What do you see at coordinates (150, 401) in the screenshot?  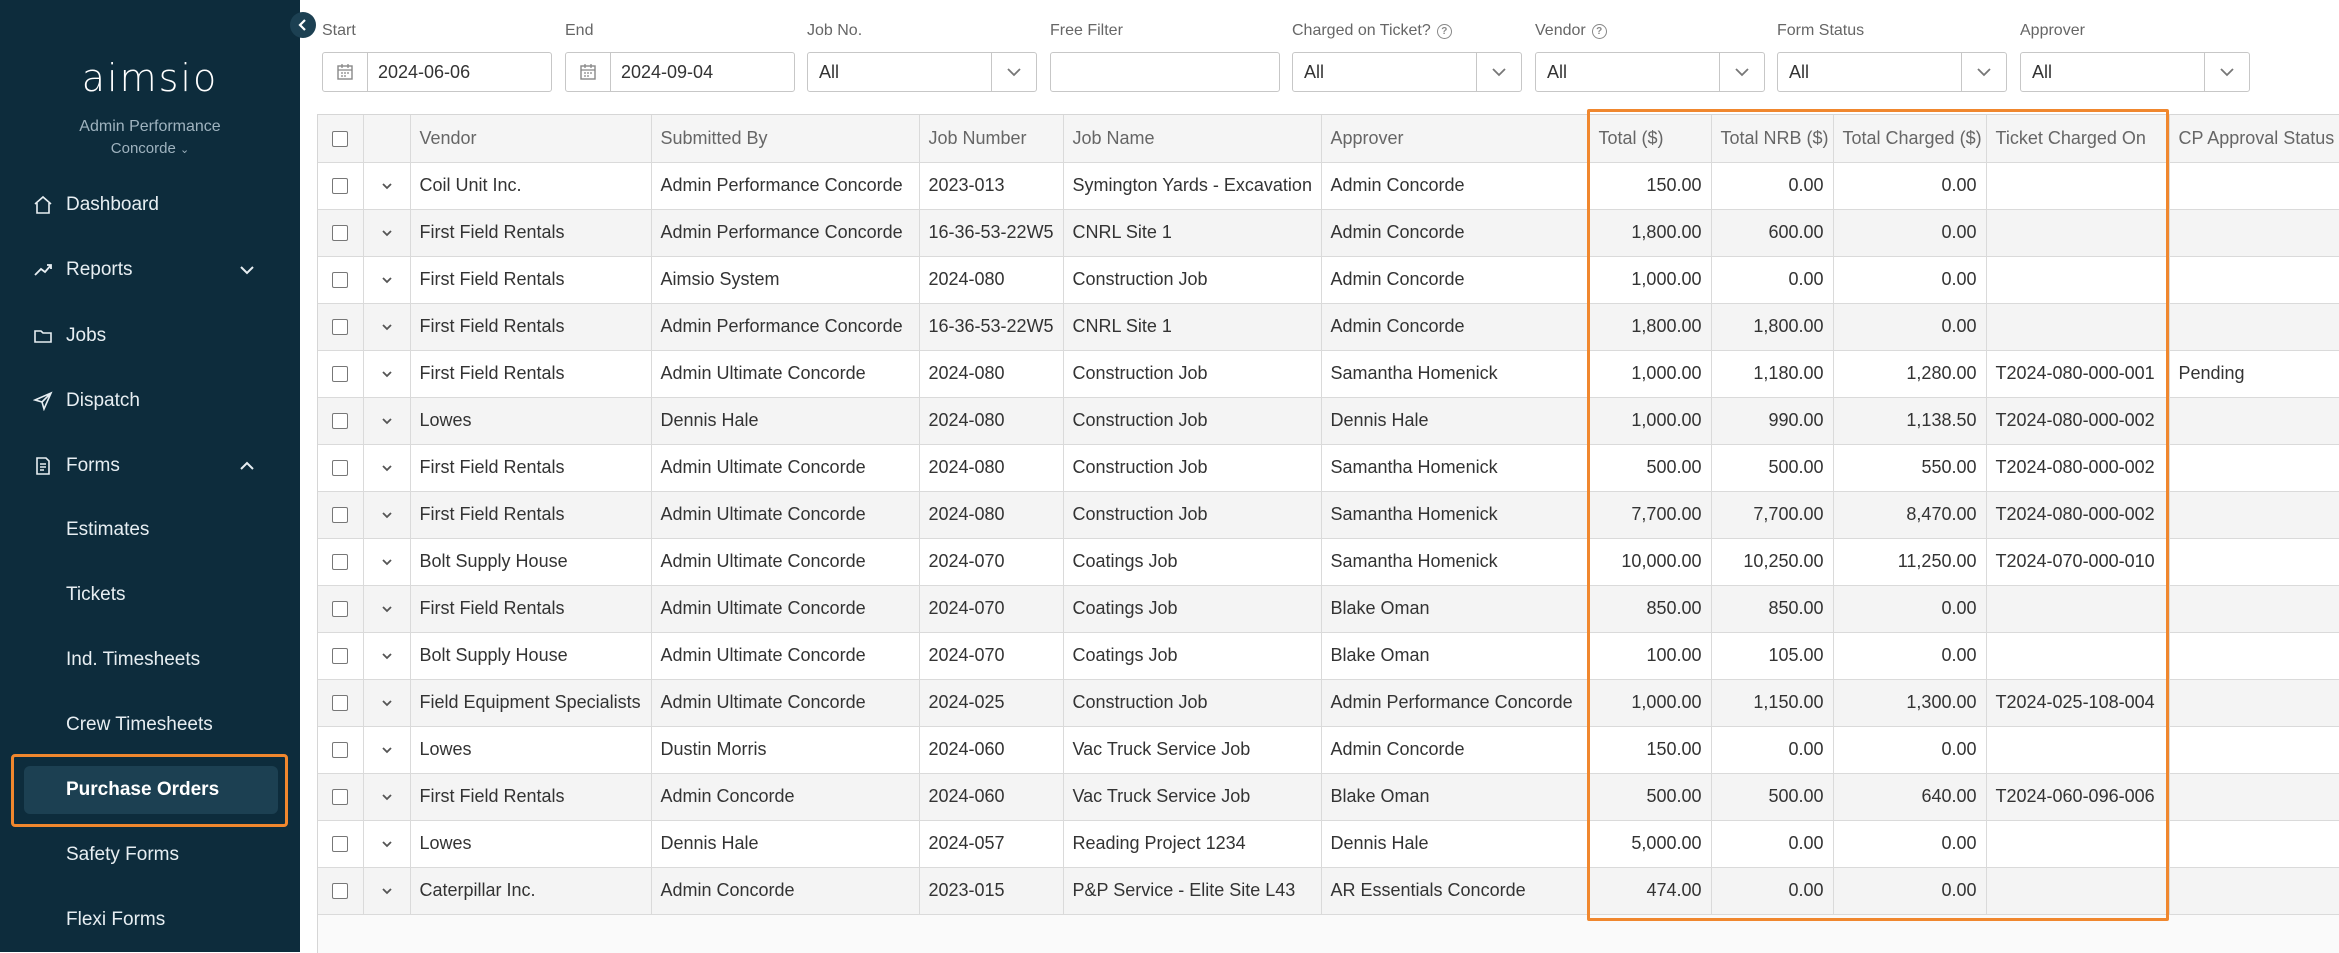 I see `nav-dispatch: Dispatch` at bounding box center [150, 401].